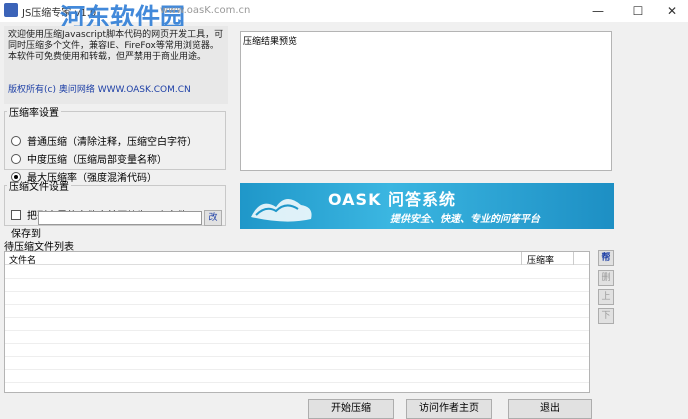  What do you see at coordinates (449, 409) in the screenshot?
I see `visit-author-homepage-button: 访问作者主页` at bounding box center [449, 409].